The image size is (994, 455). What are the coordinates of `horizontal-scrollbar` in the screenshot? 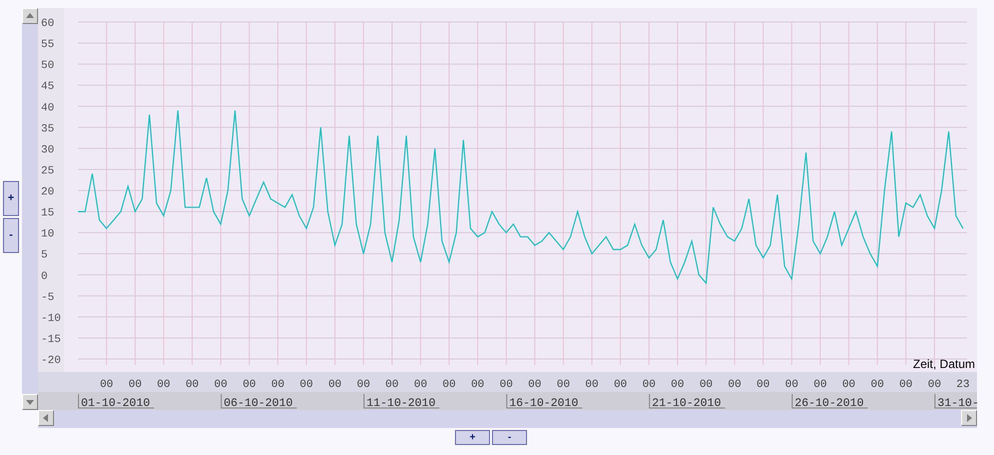 It's located at (507, 419).